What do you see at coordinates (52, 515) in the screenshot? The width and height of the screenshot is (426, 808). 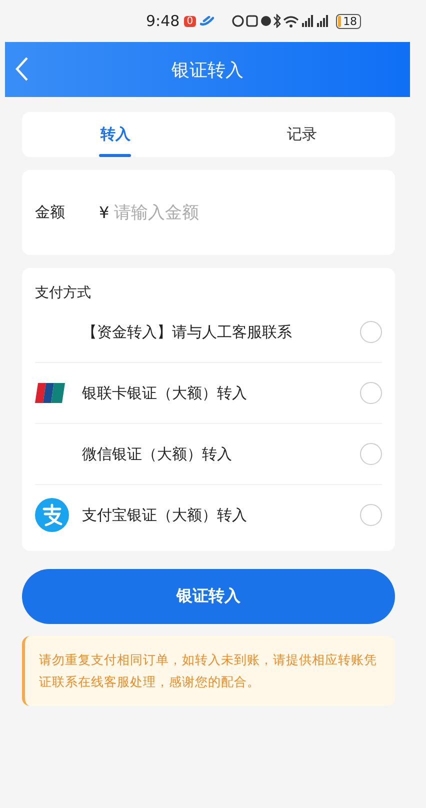 I see `alipay-logo-icon` at bounding box center [52, 515].